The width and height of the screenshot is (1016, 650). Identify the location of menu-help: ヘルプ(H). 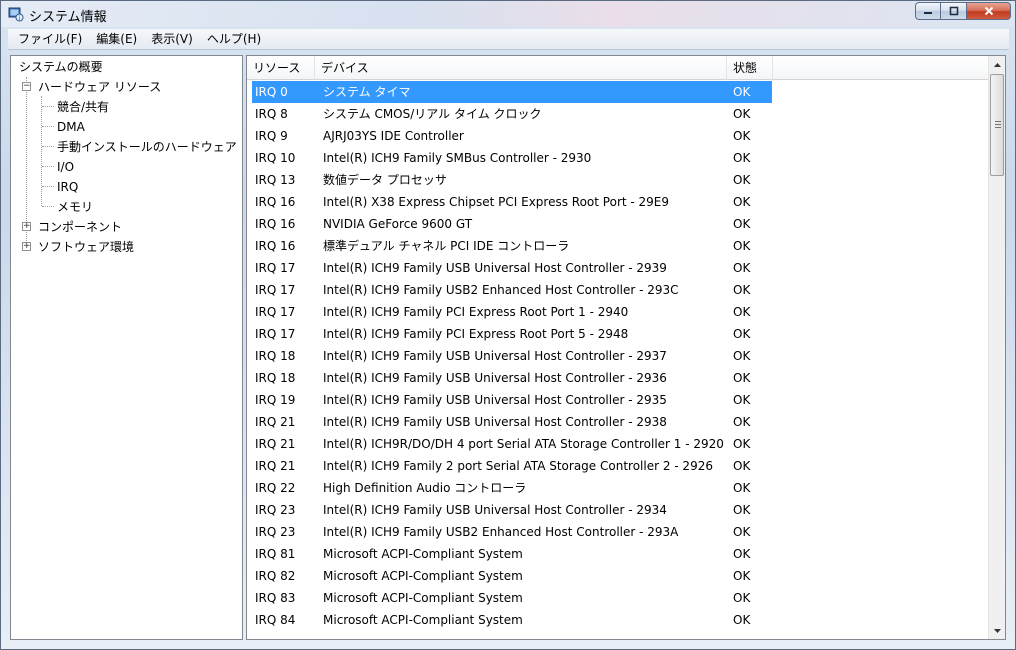
(234, 39).